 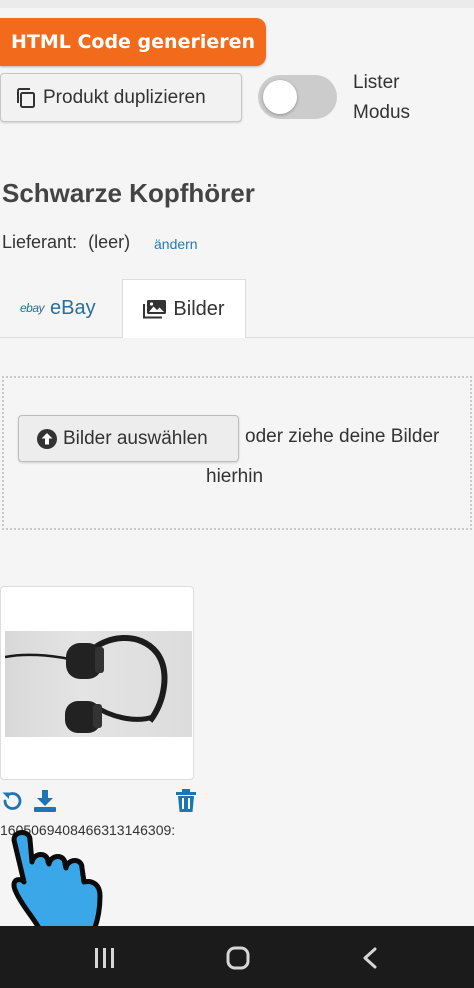 What do you see at coordinates (376, 82) in the screenshot?
I see `lister-mode-label-line1: Lister` at bounding box center [376, 82].